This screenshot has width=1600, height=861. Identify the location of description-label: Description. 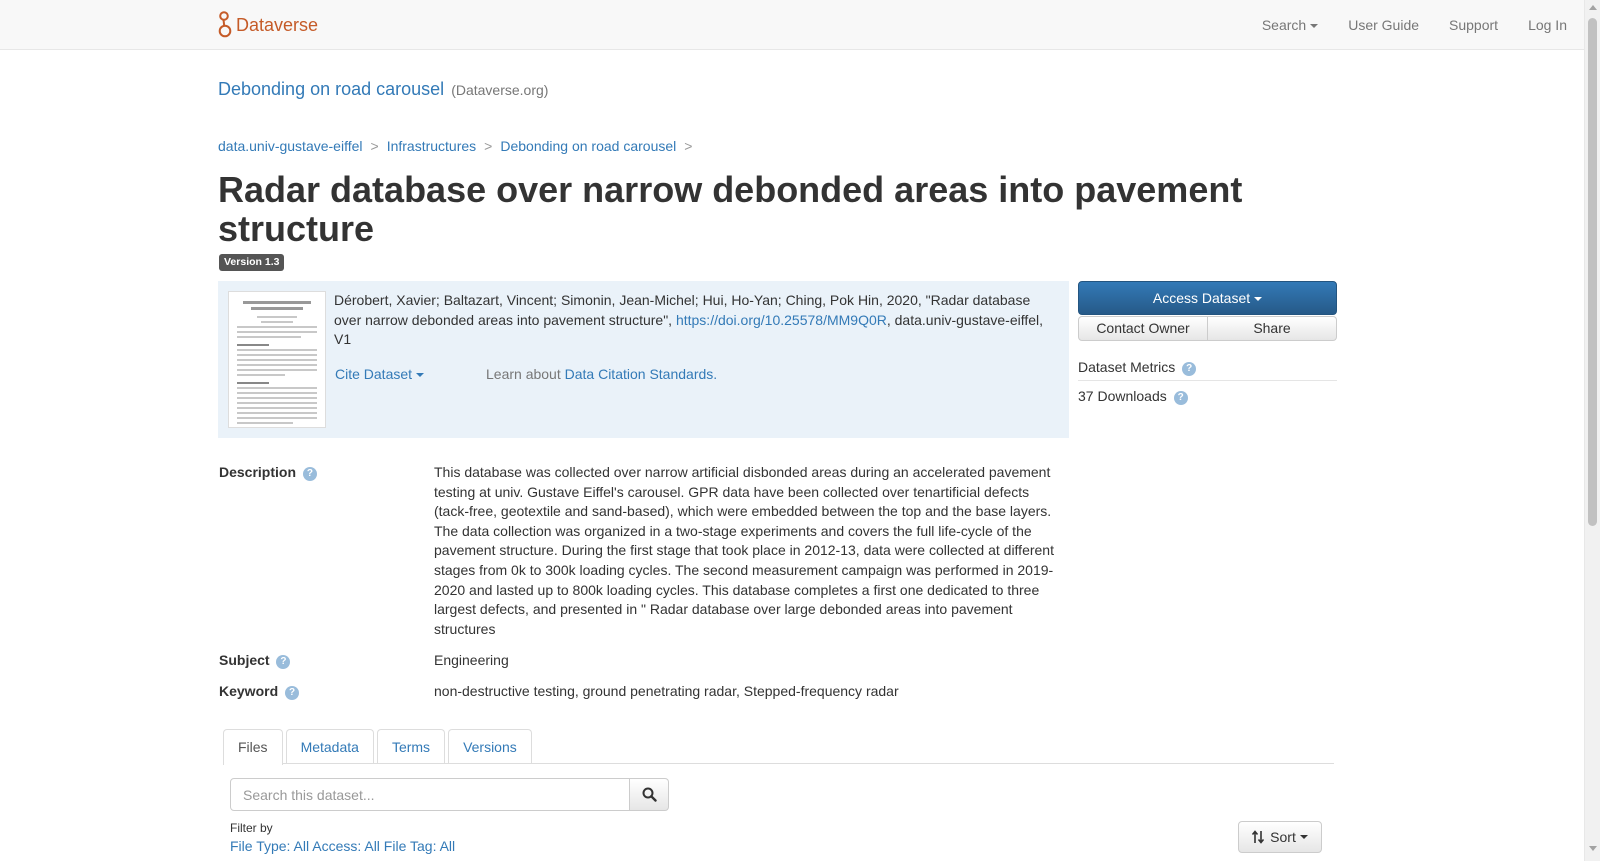
(258, 472).